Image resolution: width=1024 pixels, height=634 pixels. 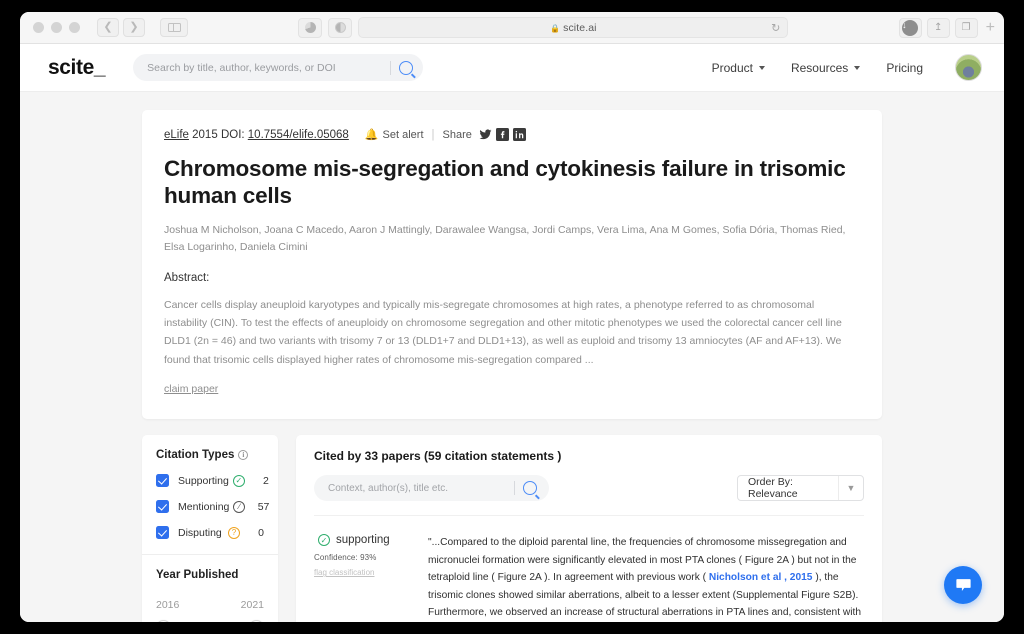 I want to click on nav-label: Product, so click(x=732, y=67).